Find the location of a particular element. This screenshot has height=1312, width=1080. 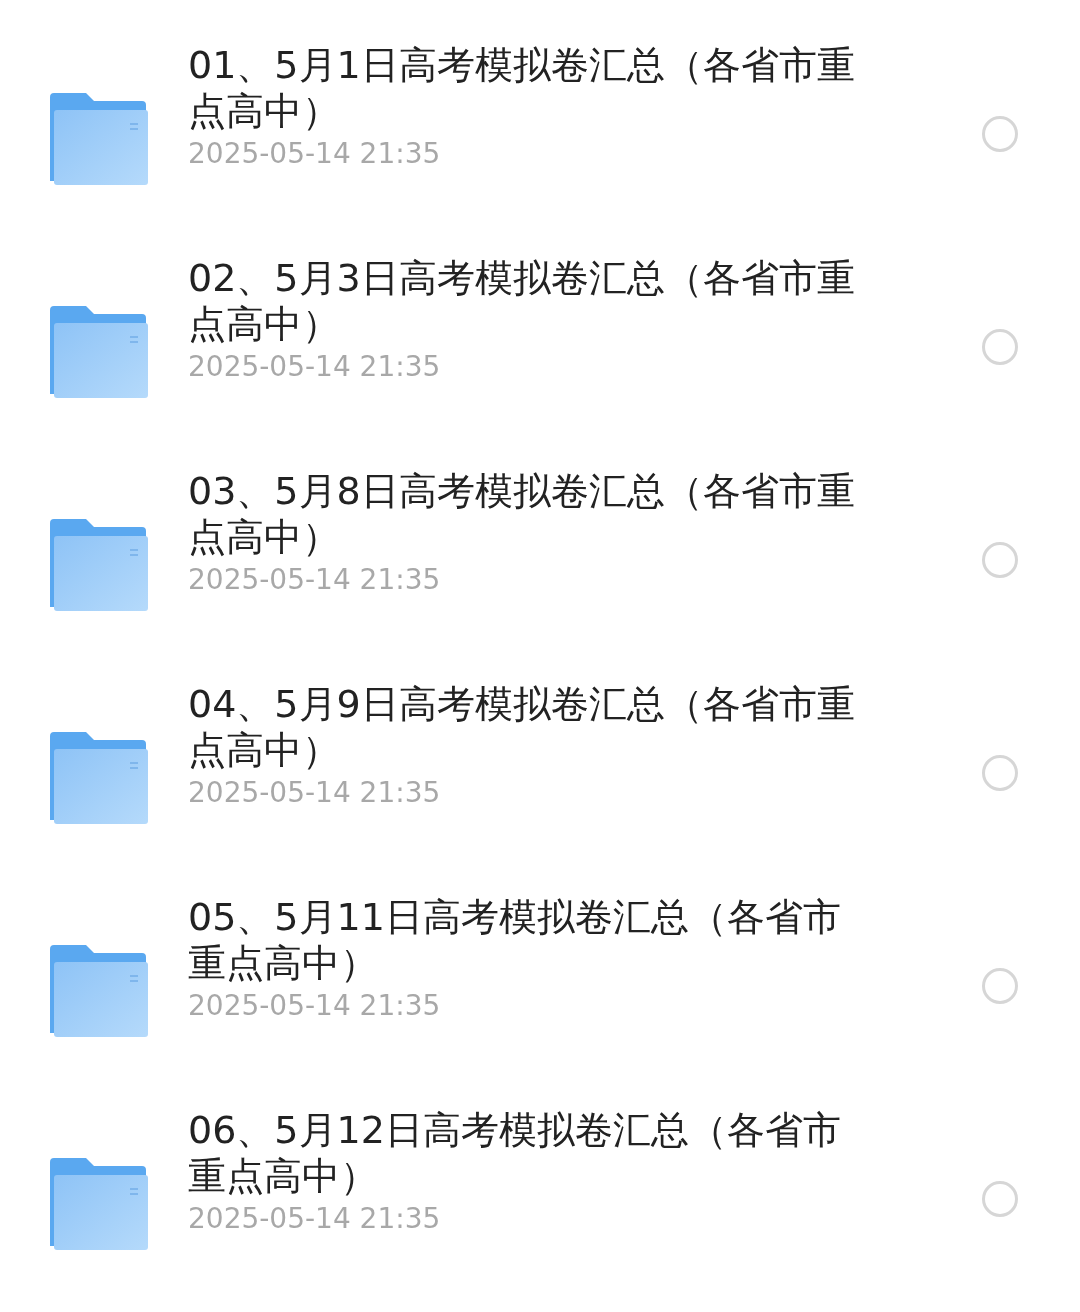

folder-name: 06、5月12日高考模拟卷汇总（各省市重点高中） is located at coordinates (515, 1153).